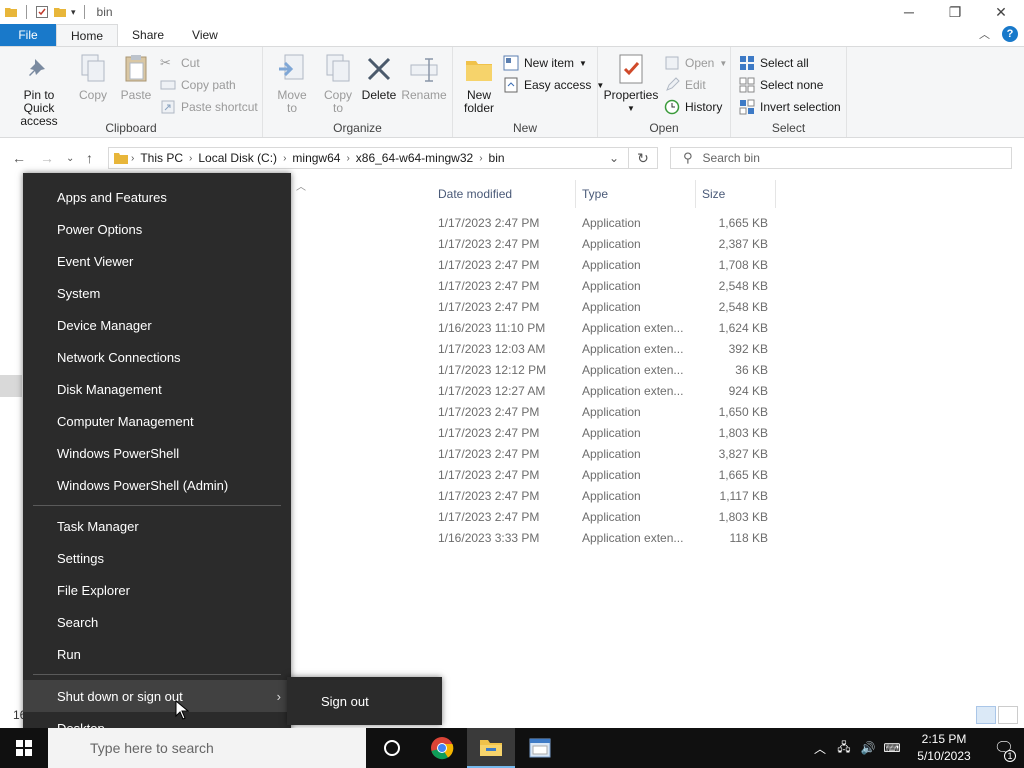  Describe the element at coordinates (209, 107) in the screenshot. I see `paste-shortcut-button: Paste shortcut` at that location.